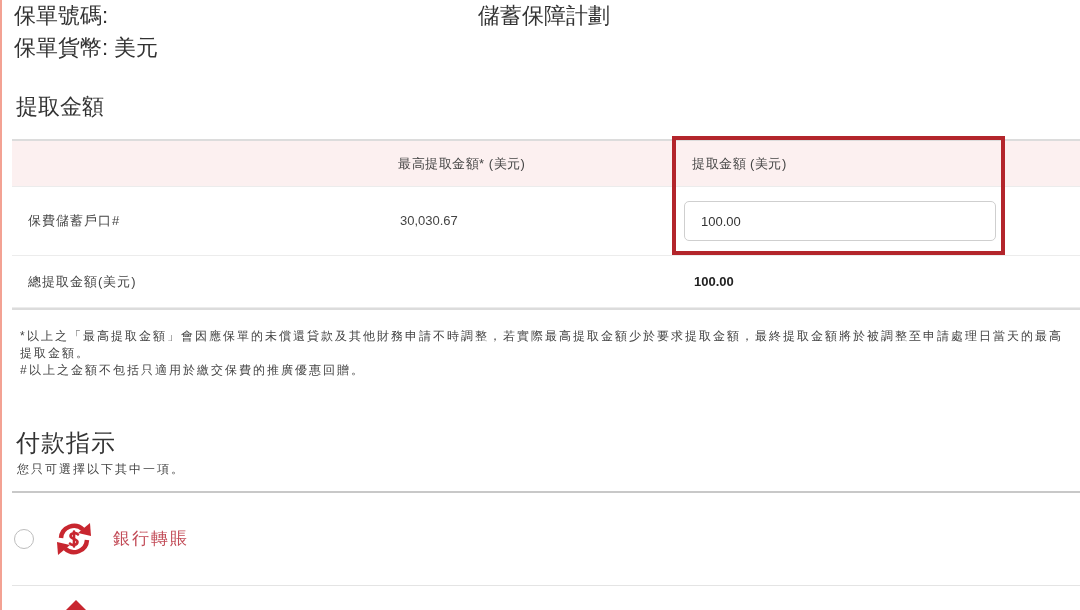 The width and height of the screenshot is (1080, 610). What do you see at coordinates (151, 539) in the screenshot?
I see `option-label: 銀行轉賬` at bounding box center [151, 539].